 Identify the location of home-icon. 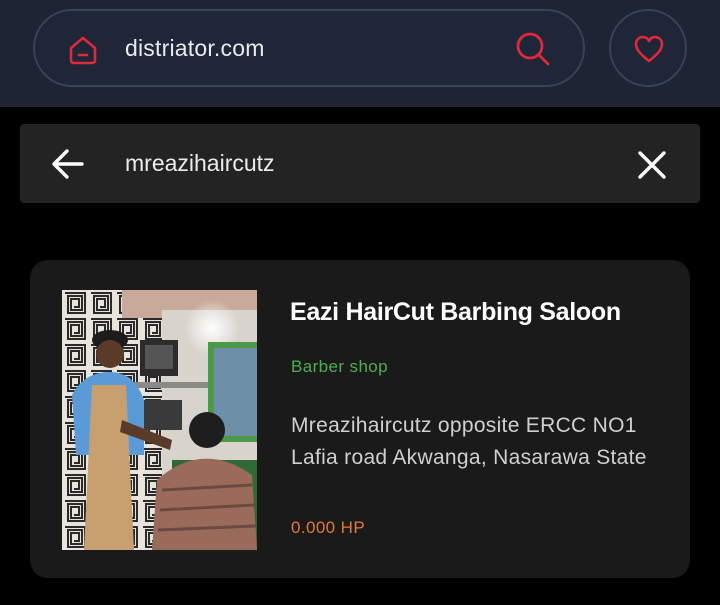
(83, 50).